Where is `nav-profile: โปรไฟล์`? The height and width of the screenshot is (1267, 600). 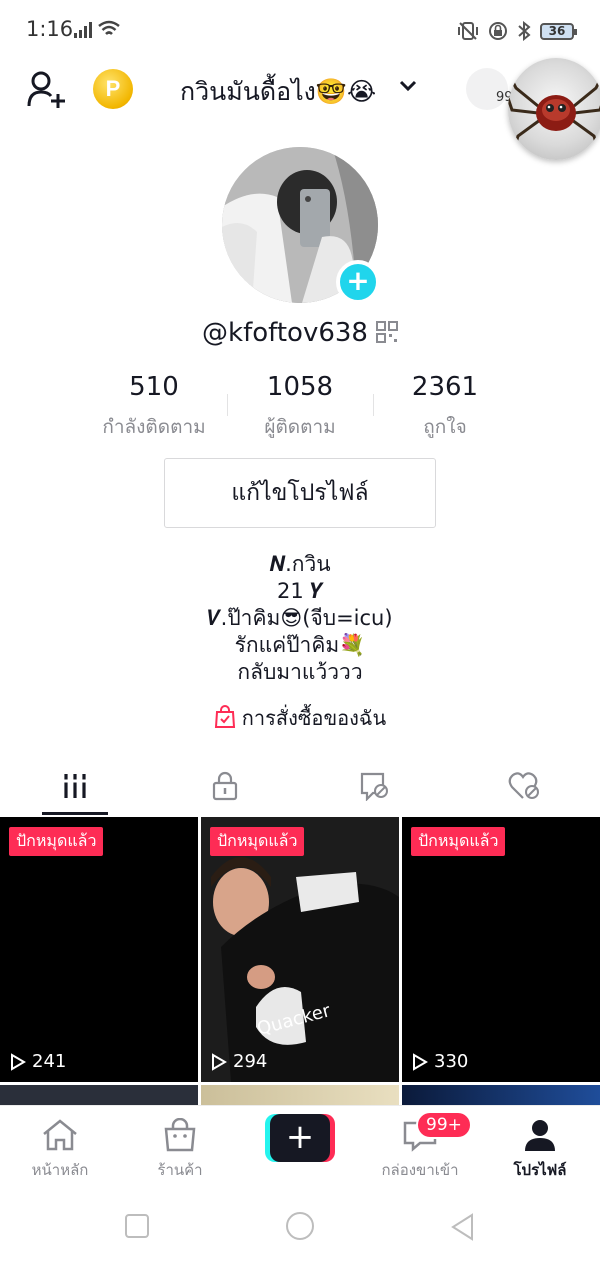
nav-profile: โปรไฟล์ is located at coordinates (540, 1146).